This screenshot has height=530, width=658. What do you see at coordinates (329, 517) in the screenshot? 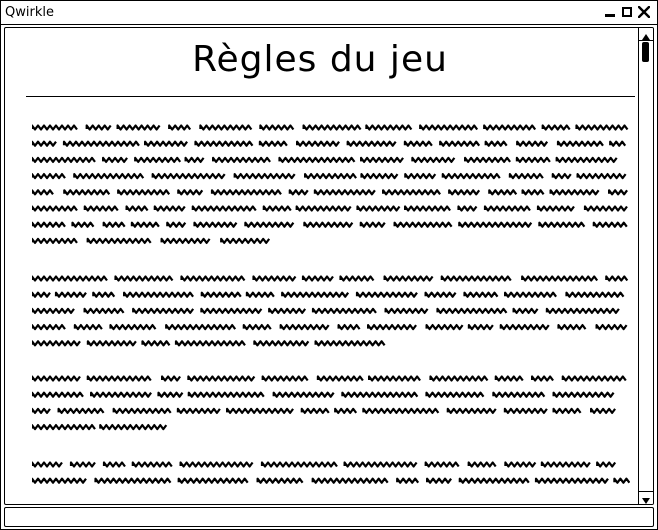
I see `horizontal-scrollbar` at bounding box center [329, 517].